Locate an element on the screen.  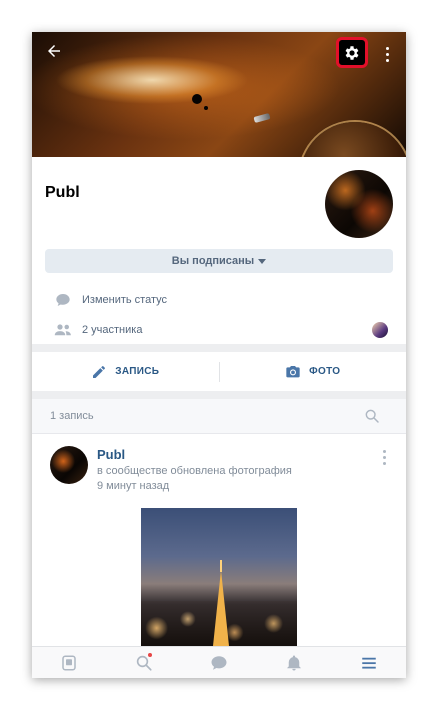
tab-discover is located at coordinates (144, 662).